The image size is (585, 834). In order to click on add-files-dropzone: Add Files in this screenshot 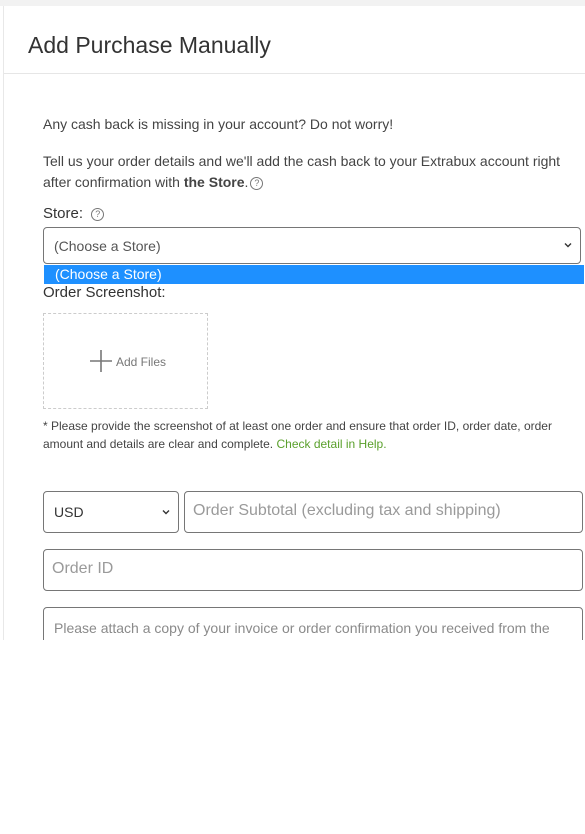, I will do `click(125, 361)`.